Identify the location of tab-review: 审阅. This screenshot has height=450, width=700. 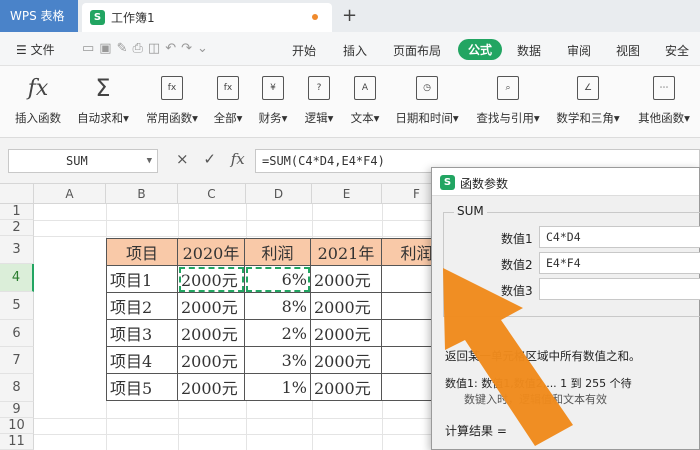
(579, 50).